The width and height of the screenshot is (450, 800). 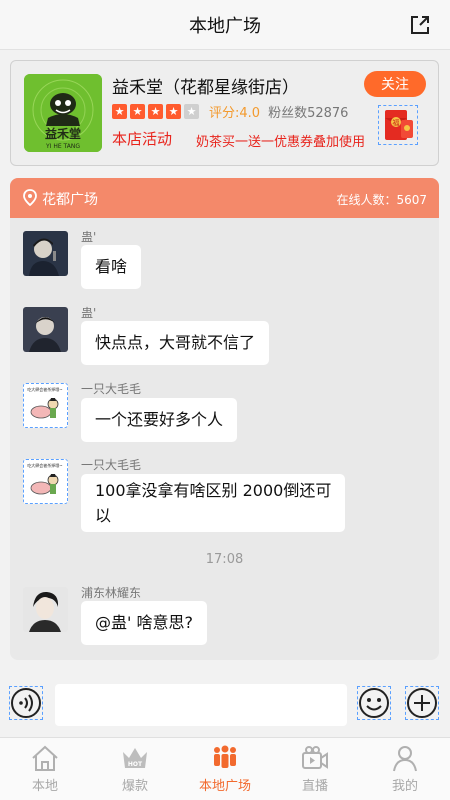 I want to click on hot-crown-icon: HOT, so click(x=135, y=758).